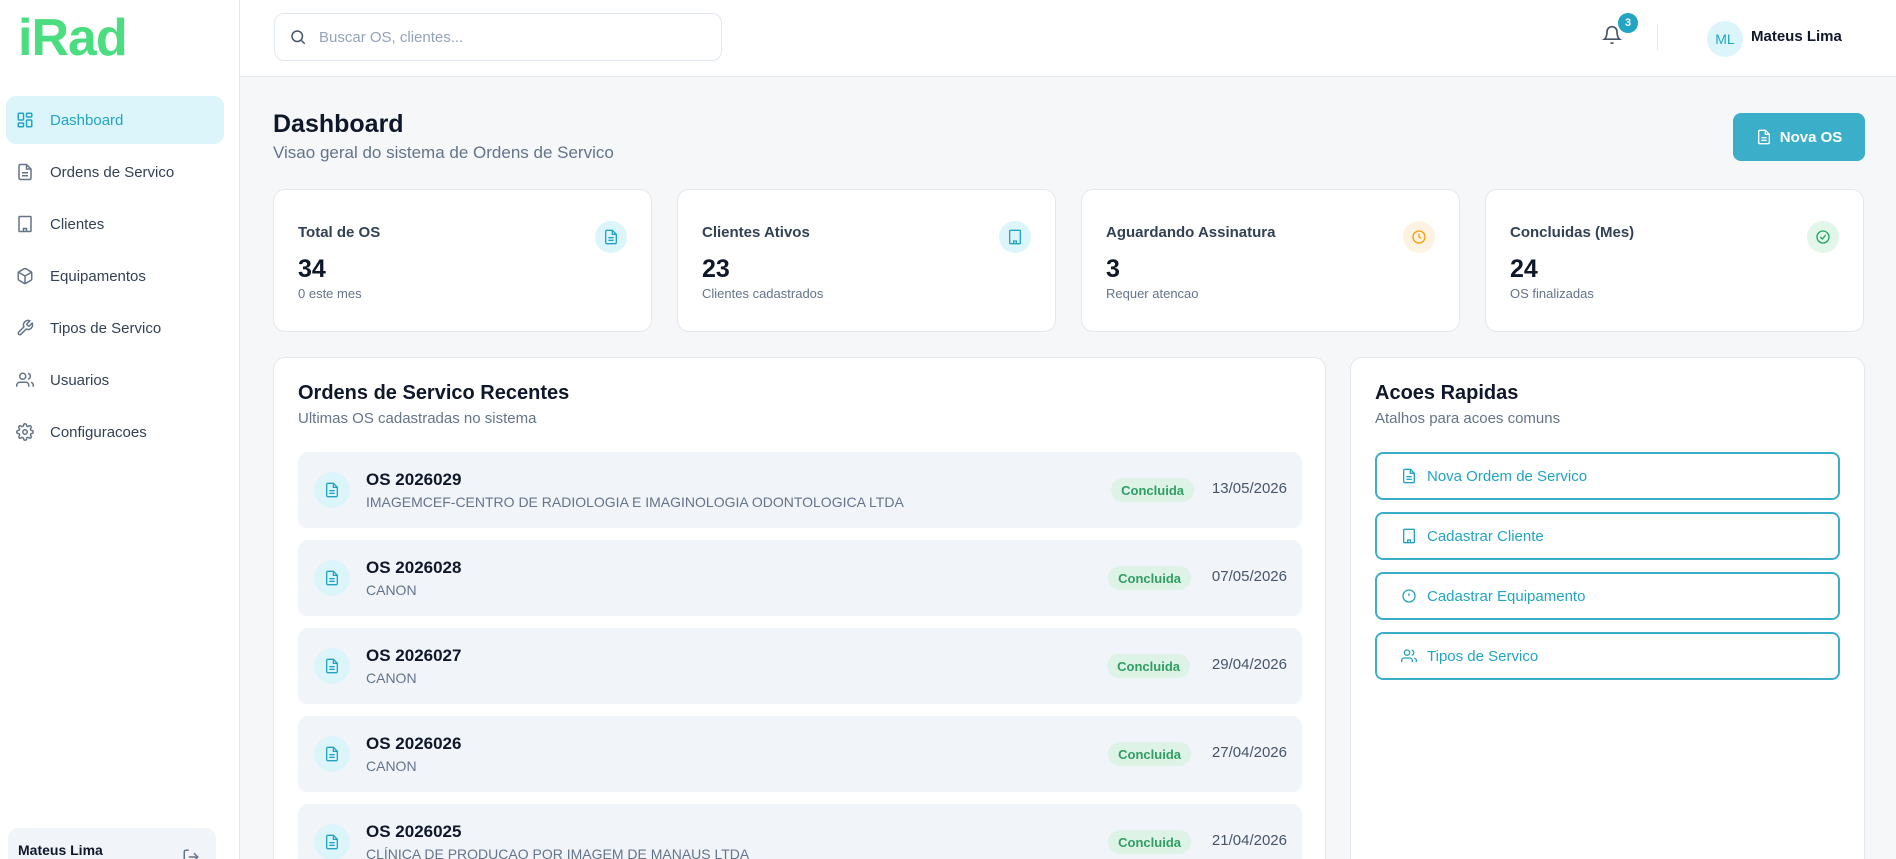 The width and height of the screenshot is (1896, 859). What do you see at coordinates (1447, 393) in the screenshot?
I see `quick-actions-title: Acoes Rapidas` at bounding box center [1447, 393].